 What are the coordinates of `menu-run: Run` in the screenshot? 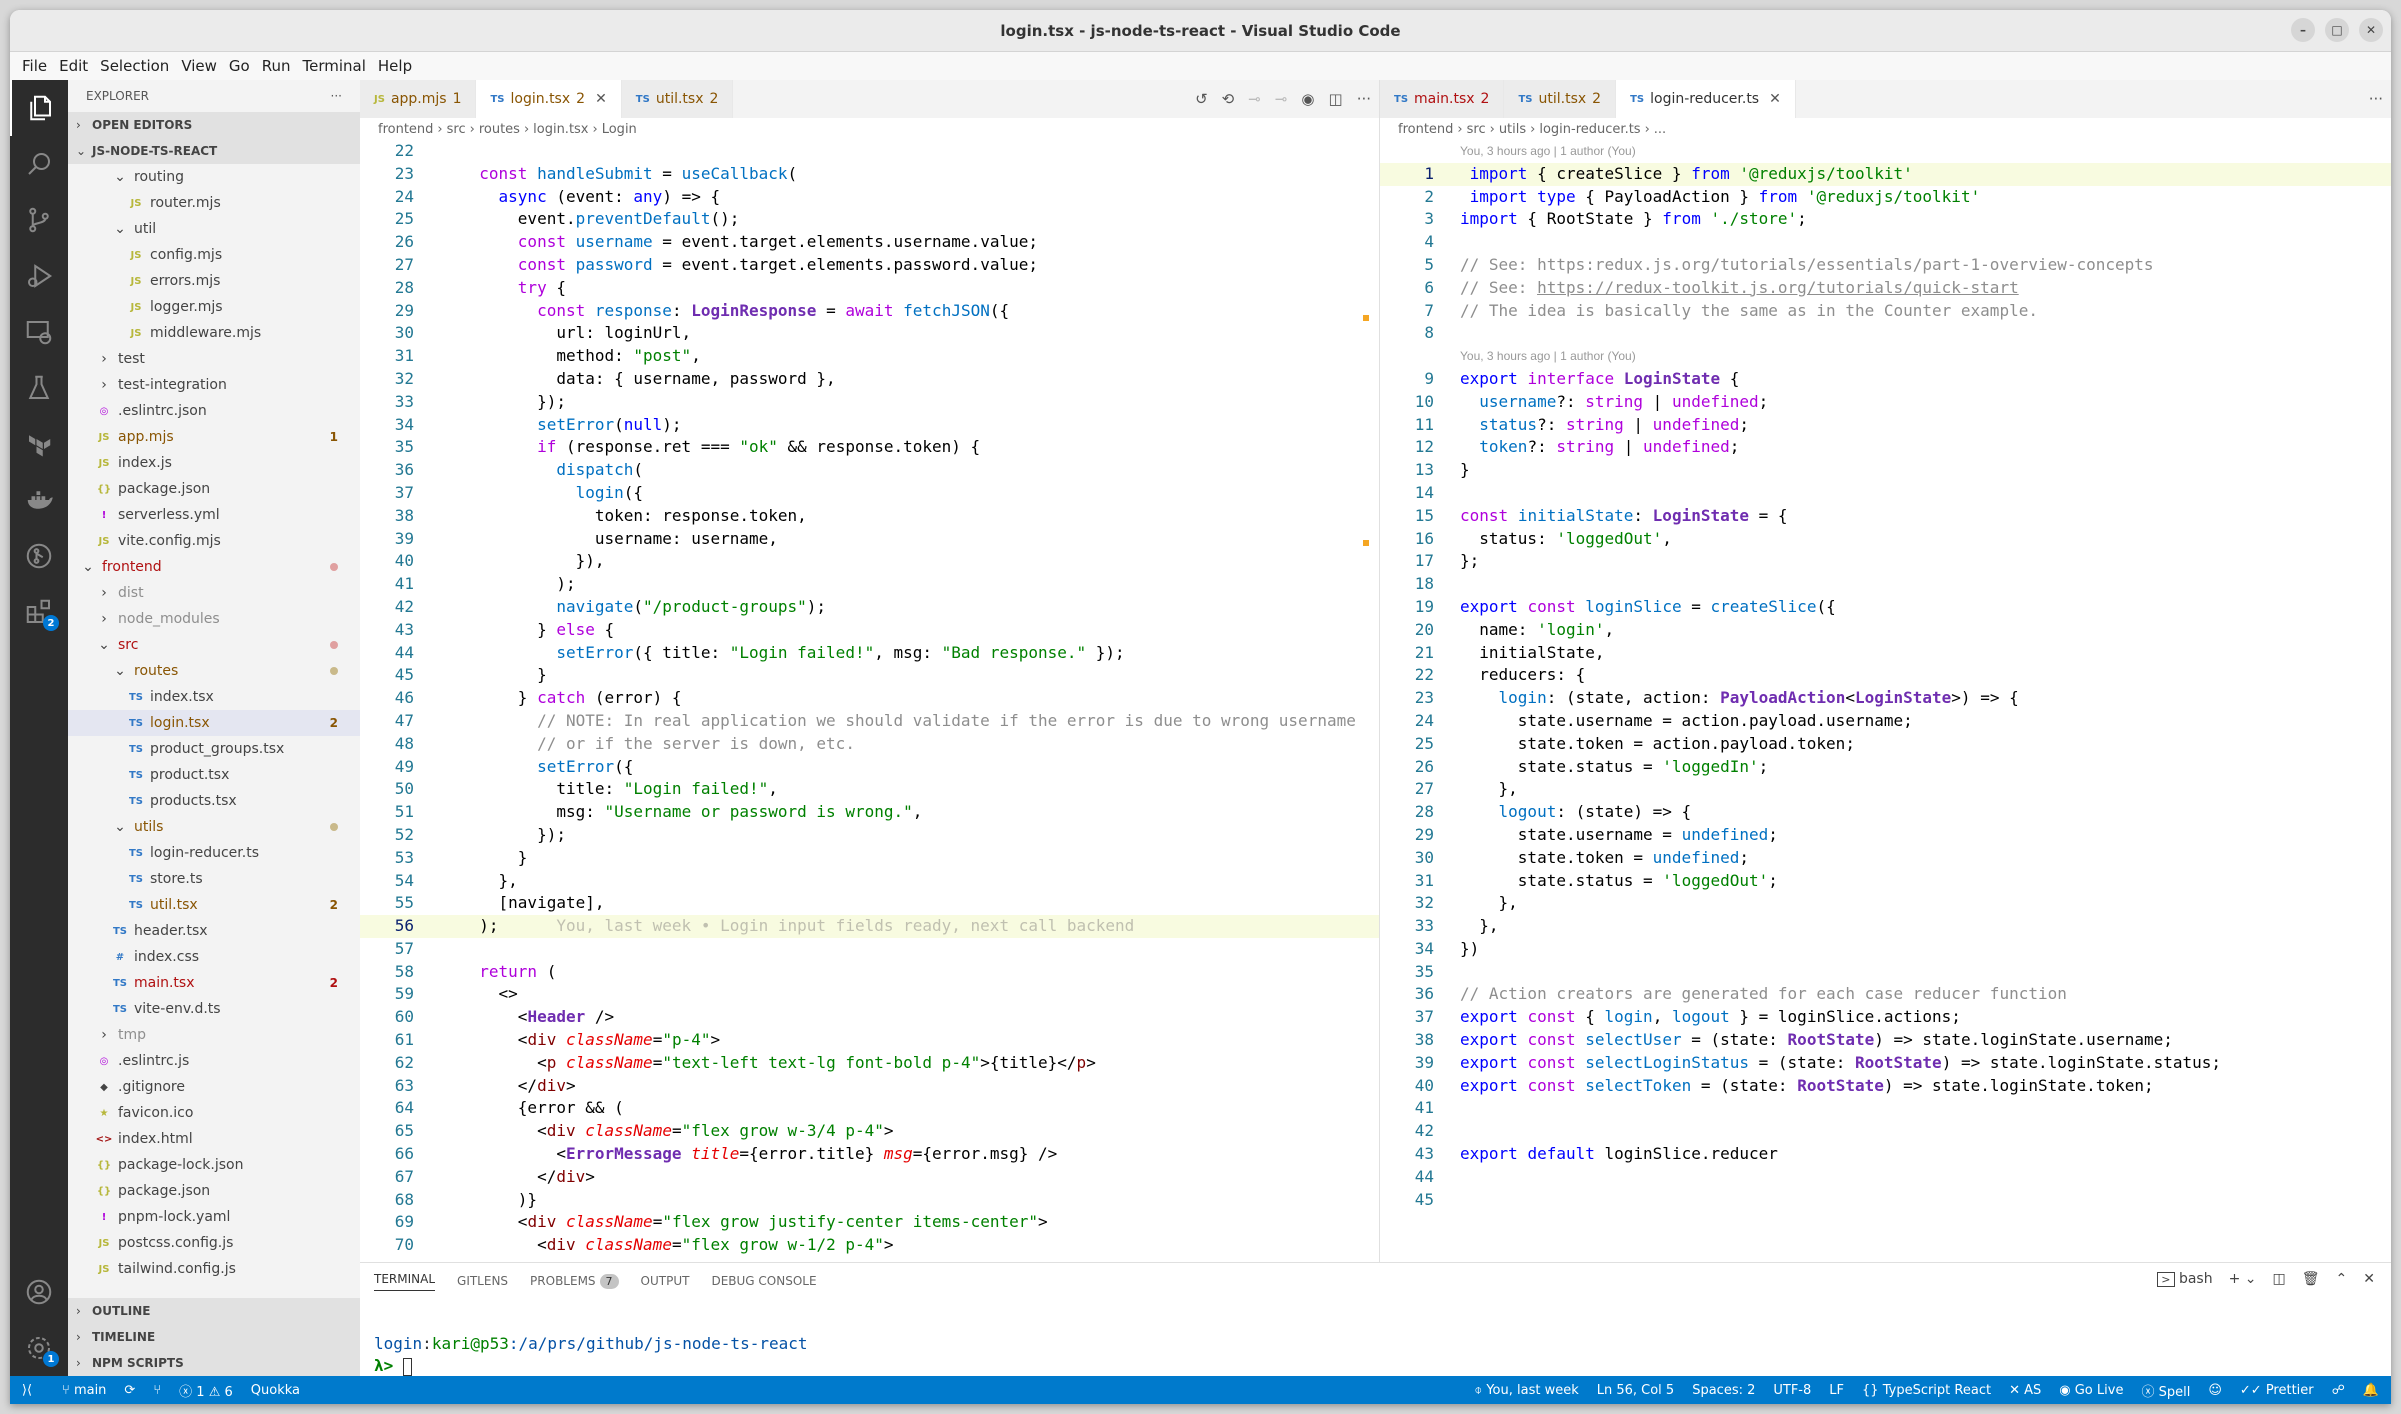 It's located at (276, 66).